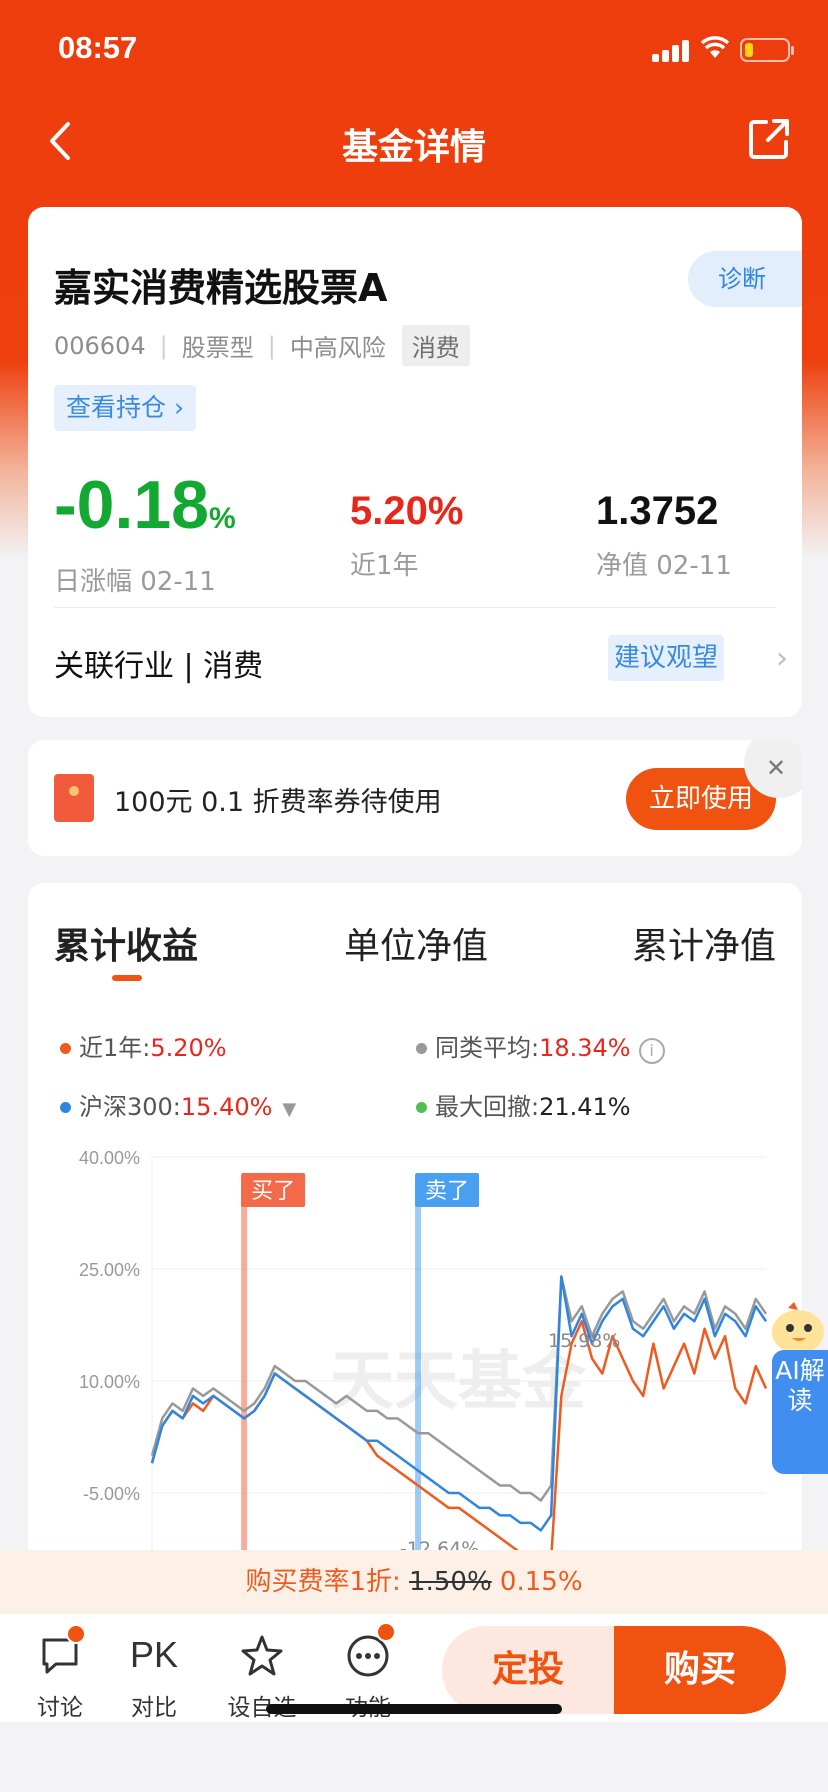 The height and width of the screenshot is (1792, 828). I want to click on compare-label: 对比, so click(154, 1708).